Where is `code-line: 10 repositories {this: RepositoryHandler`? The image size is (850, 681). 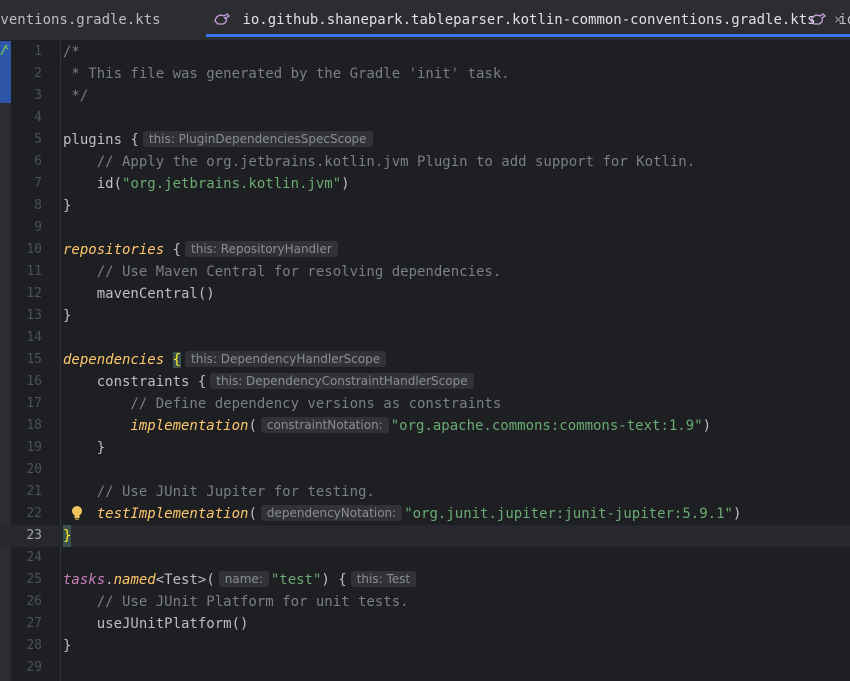 code-line: 10 repositories {this: RepositoryHandler is located at coordinates (425, 250).